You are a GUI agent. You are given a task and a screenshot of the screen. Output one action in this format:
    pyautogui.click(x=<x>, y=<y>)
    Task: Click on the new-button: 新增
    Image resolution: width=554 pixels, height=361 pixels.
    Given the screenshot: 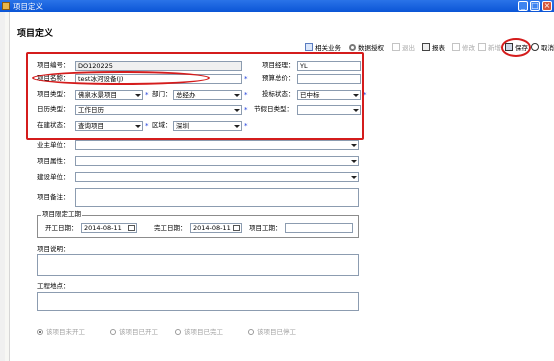 What is the action you would take?
    pyautogui.click(x=489, y=47)
    